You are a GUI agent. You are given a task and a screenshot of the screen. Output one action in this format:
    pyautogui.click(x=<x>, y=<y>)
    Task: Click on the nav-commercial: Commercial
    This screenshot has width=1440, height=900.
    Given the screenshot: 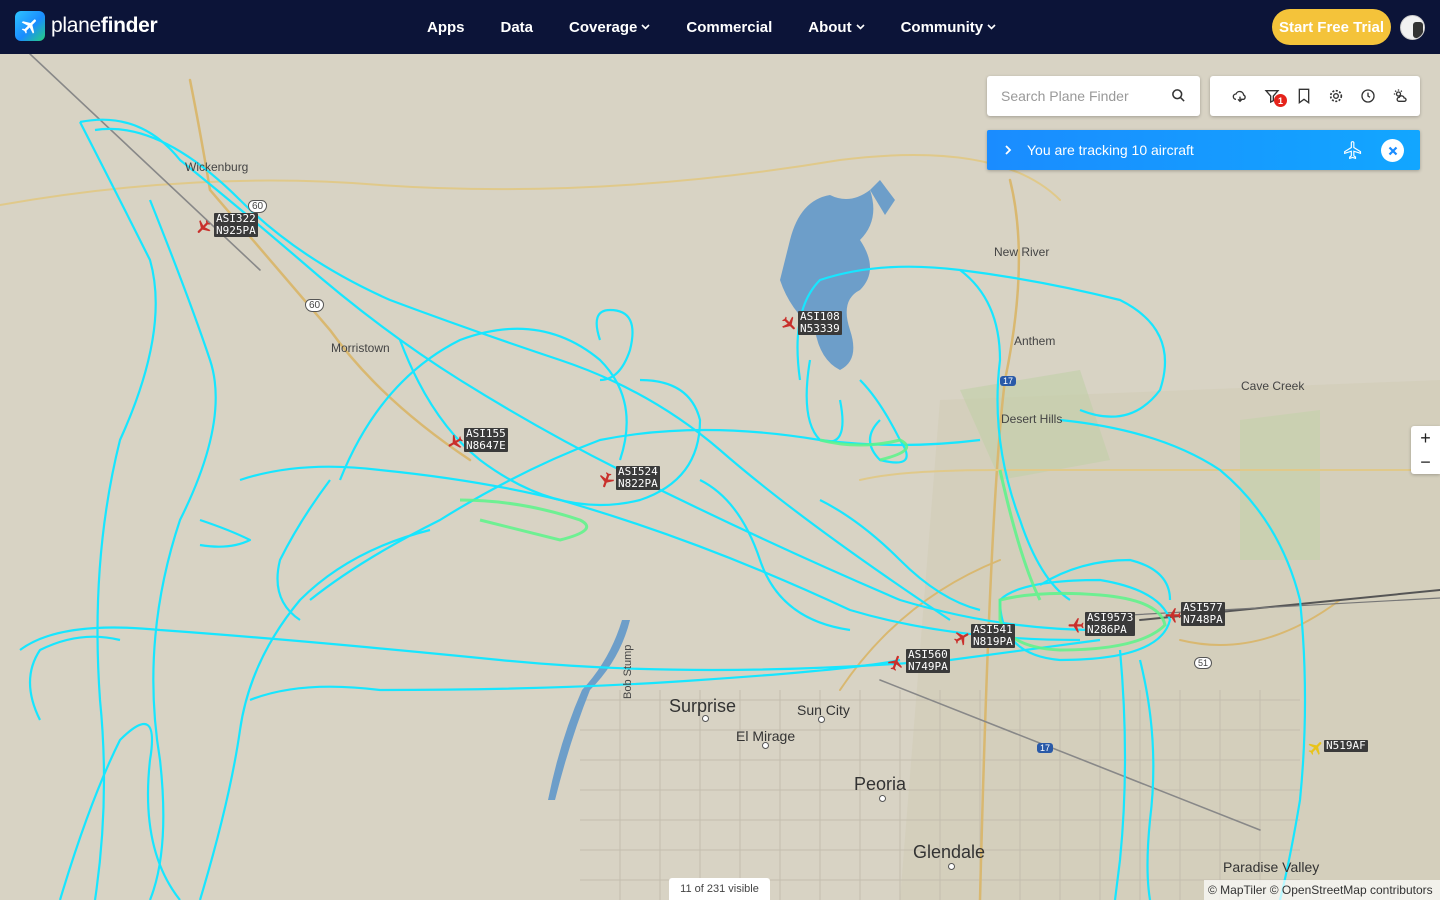 What is the action you would take?
    pyautogui.click(x=729, y=27)
    